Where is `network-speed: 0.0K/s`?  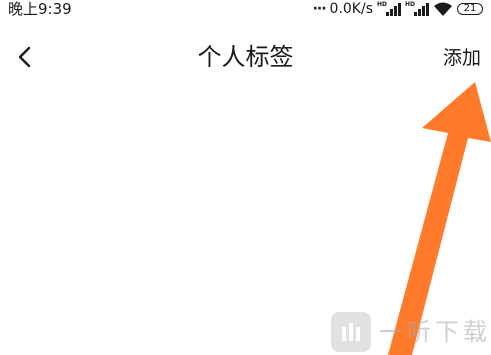 network-speed: 0.0K/s is located at coordinates (351, 9).